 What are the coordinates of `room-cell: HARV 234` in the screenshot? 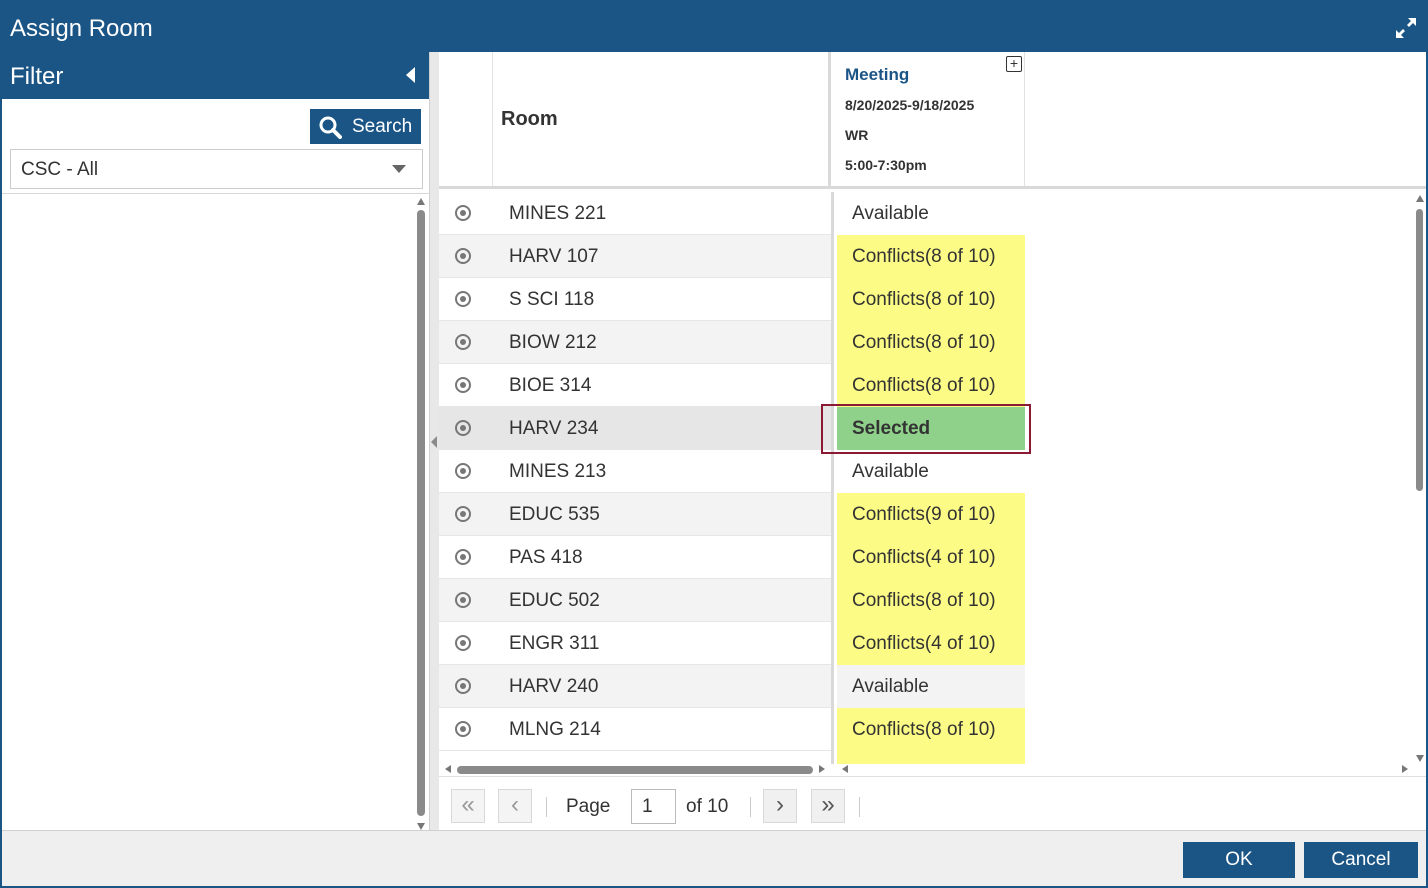 It's located at (662, 428).